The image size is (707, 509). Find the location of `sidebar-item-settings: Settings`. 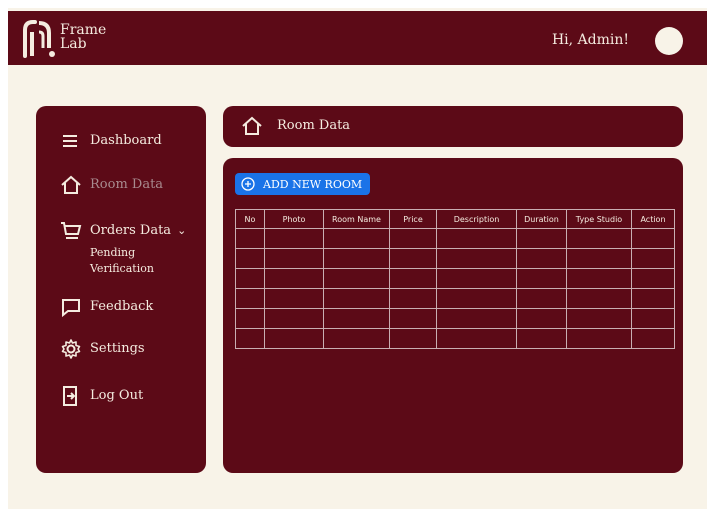

sidebar-item-settings: Settings is located at coordinates (102, 349).